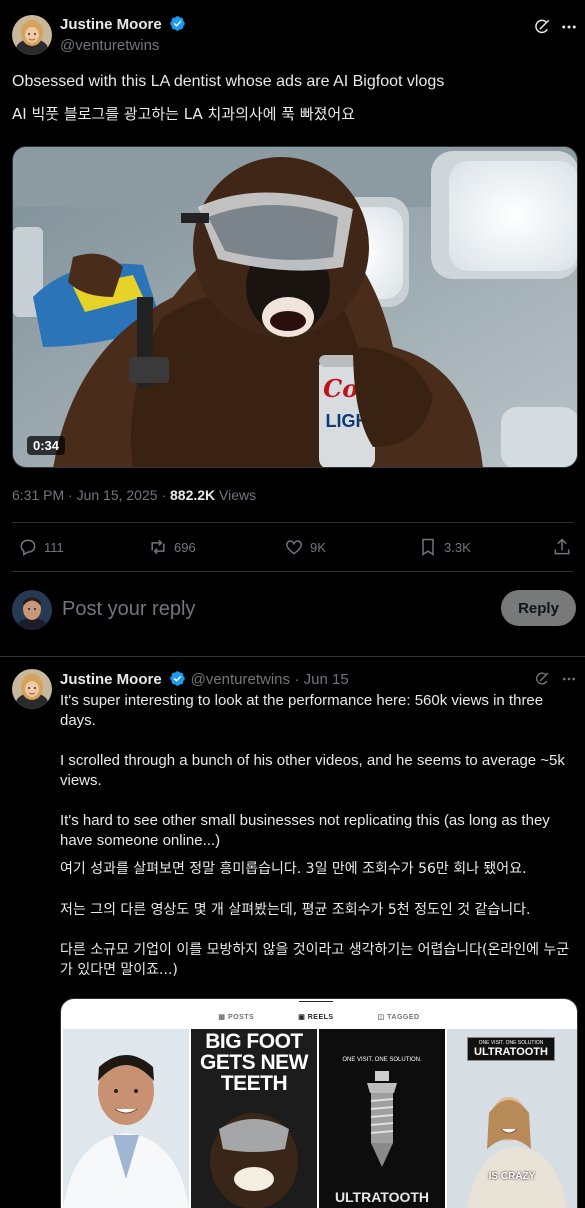 This screenshot has height=1208, width=585. Describe the element at coordinates (305, 547) in the screenshot. I see `like-action: 9K` at that location.